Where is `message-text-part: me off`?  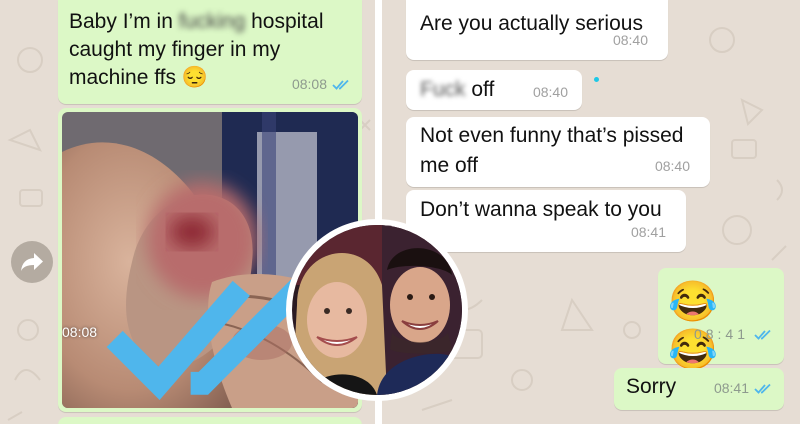
message-text-part: me off is located at coordinates (449, 165).